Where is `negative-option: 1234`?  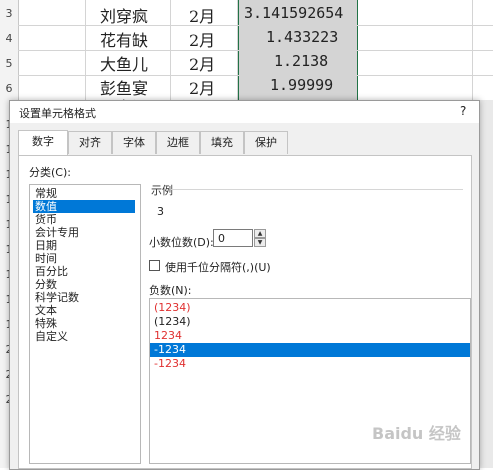
negative-option: 1234 is located at coordinates (310, 336).